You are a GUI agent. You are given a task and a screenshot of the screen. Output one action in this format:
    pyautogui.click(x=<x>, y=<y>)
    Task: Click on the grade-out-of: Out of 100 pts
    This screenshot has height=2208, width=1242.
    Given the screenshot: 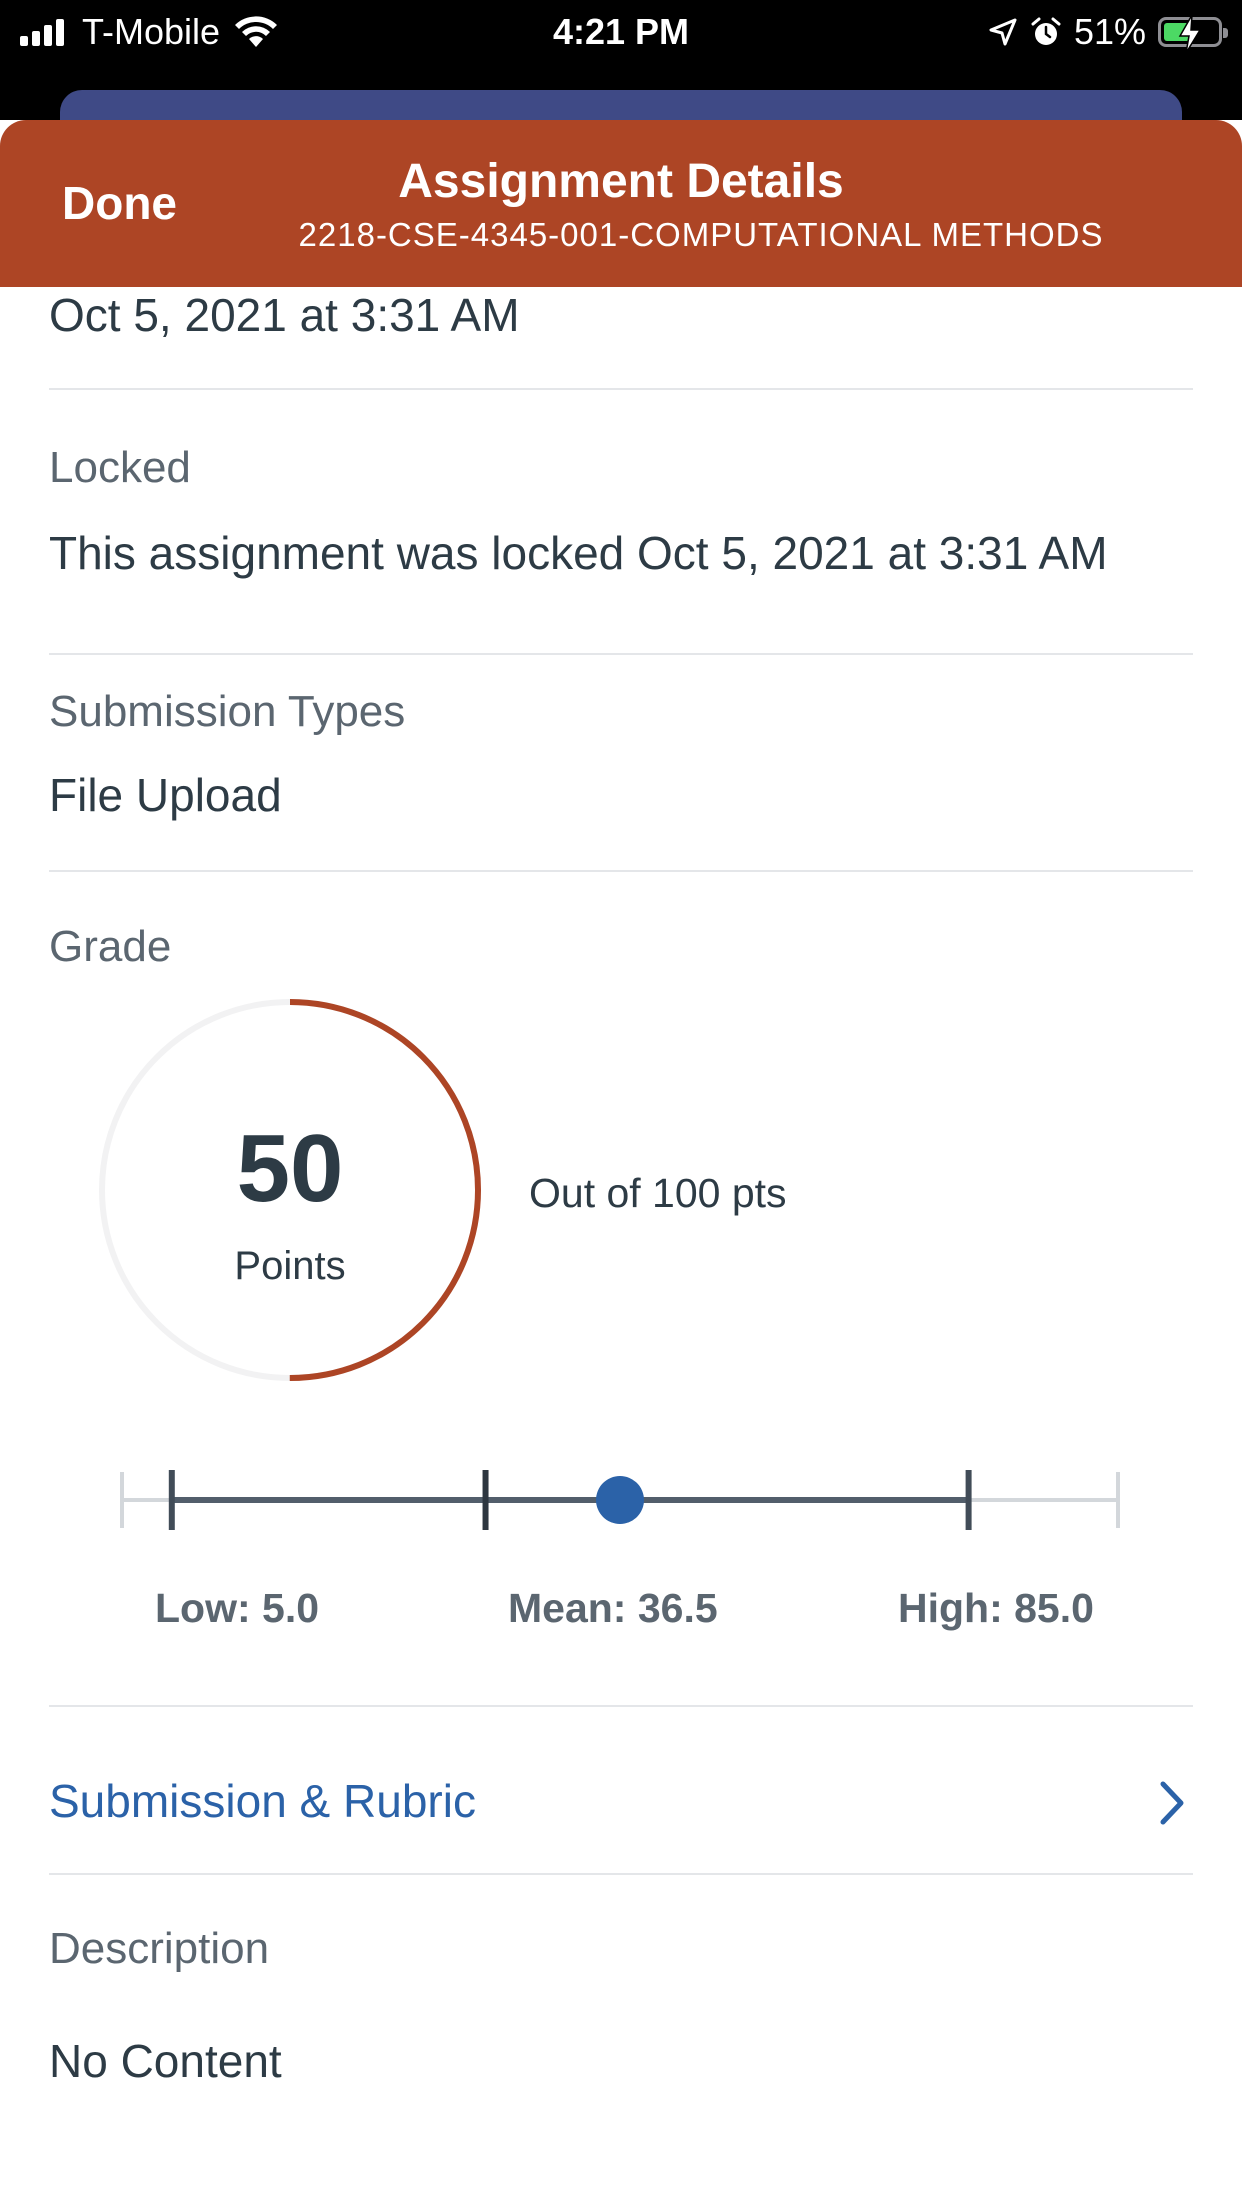 What is the action you would take?
    pyautogui.click(x=658, y=1193)
    